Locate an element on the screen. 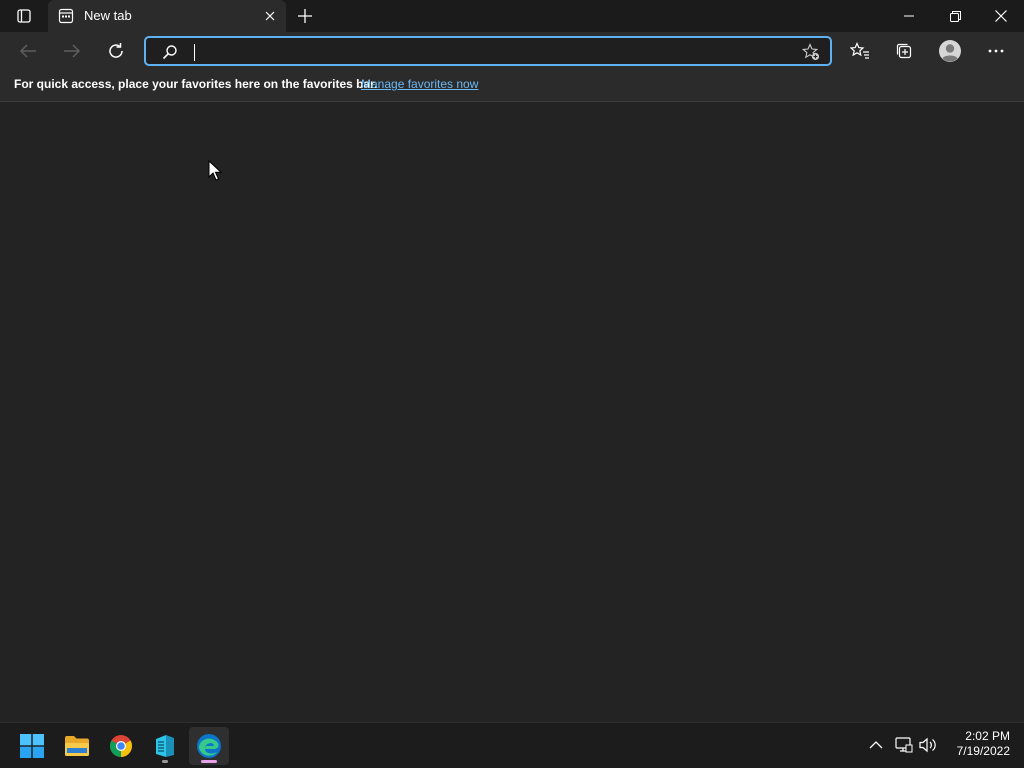 This screenshot has width=1024, height=768. address-input is located at coordinates (487, 51).